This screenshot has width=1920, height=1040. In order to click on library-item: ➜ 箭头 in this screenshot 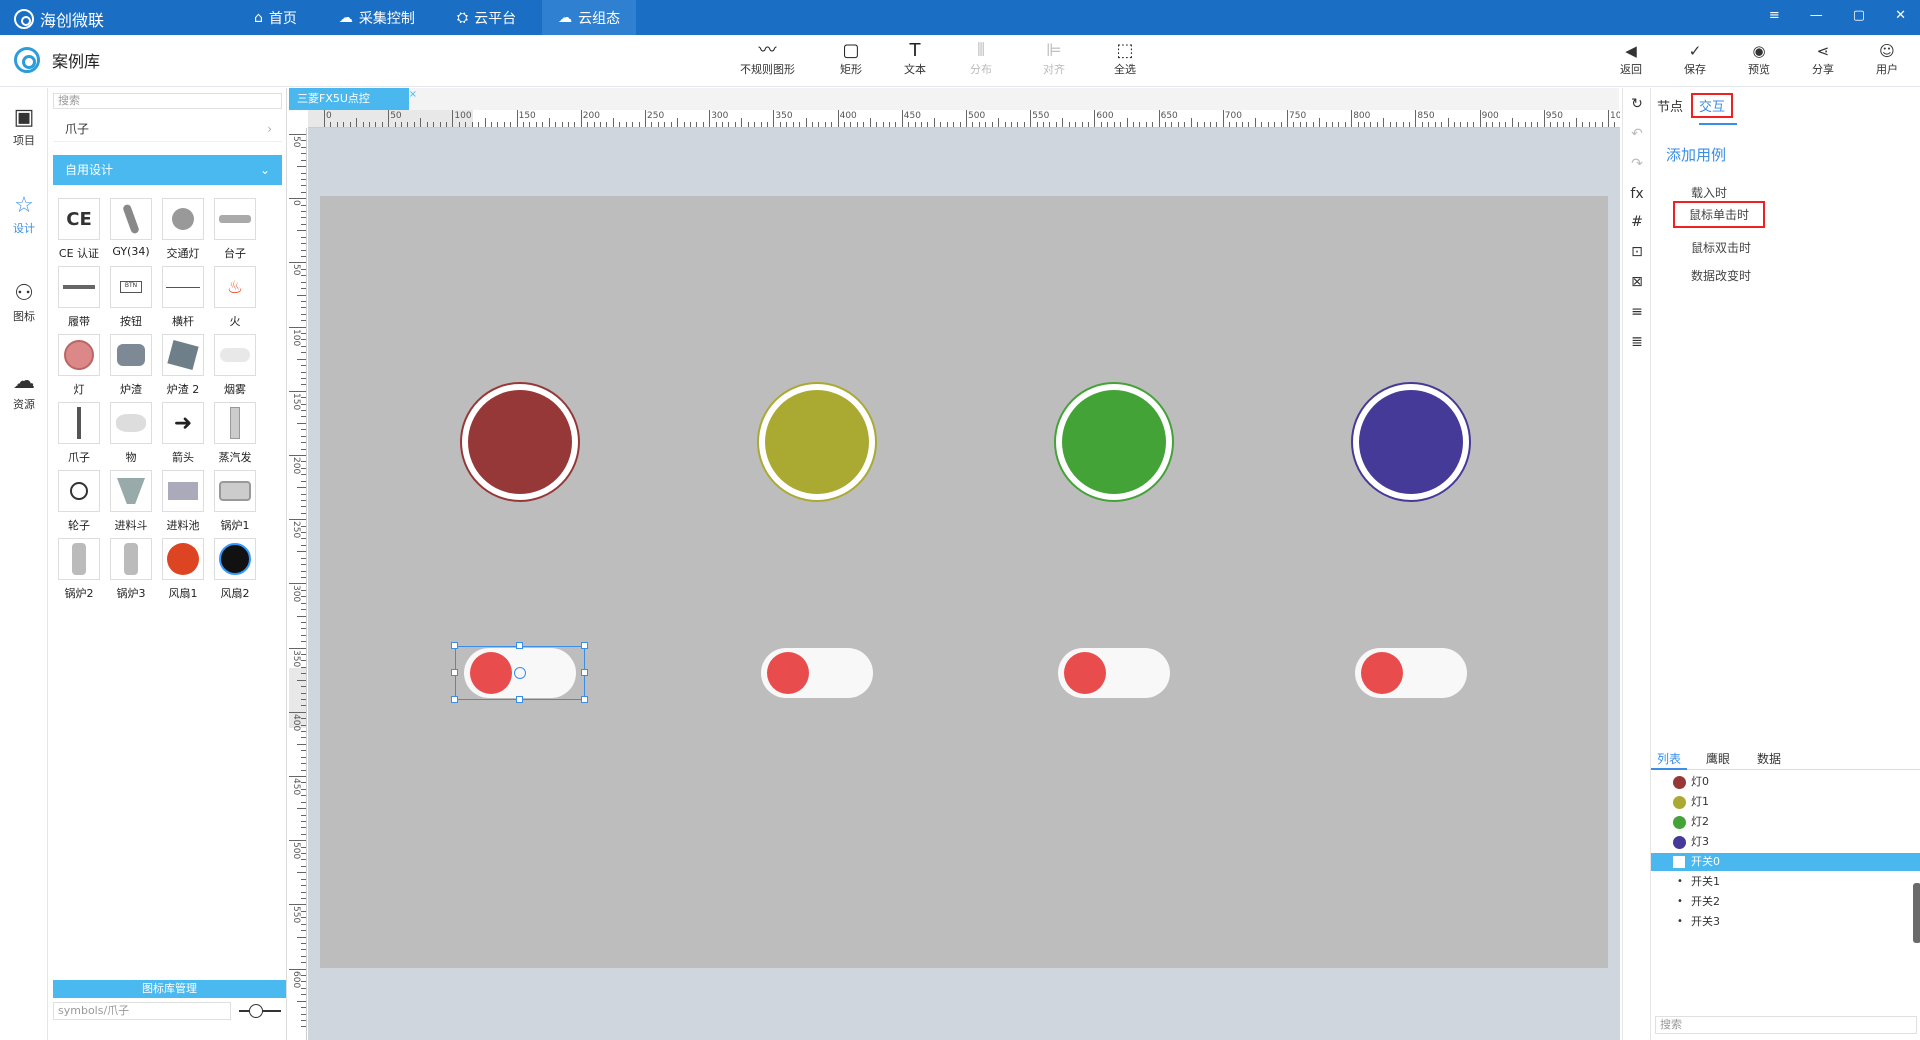, I will do `click(183, 435)`.